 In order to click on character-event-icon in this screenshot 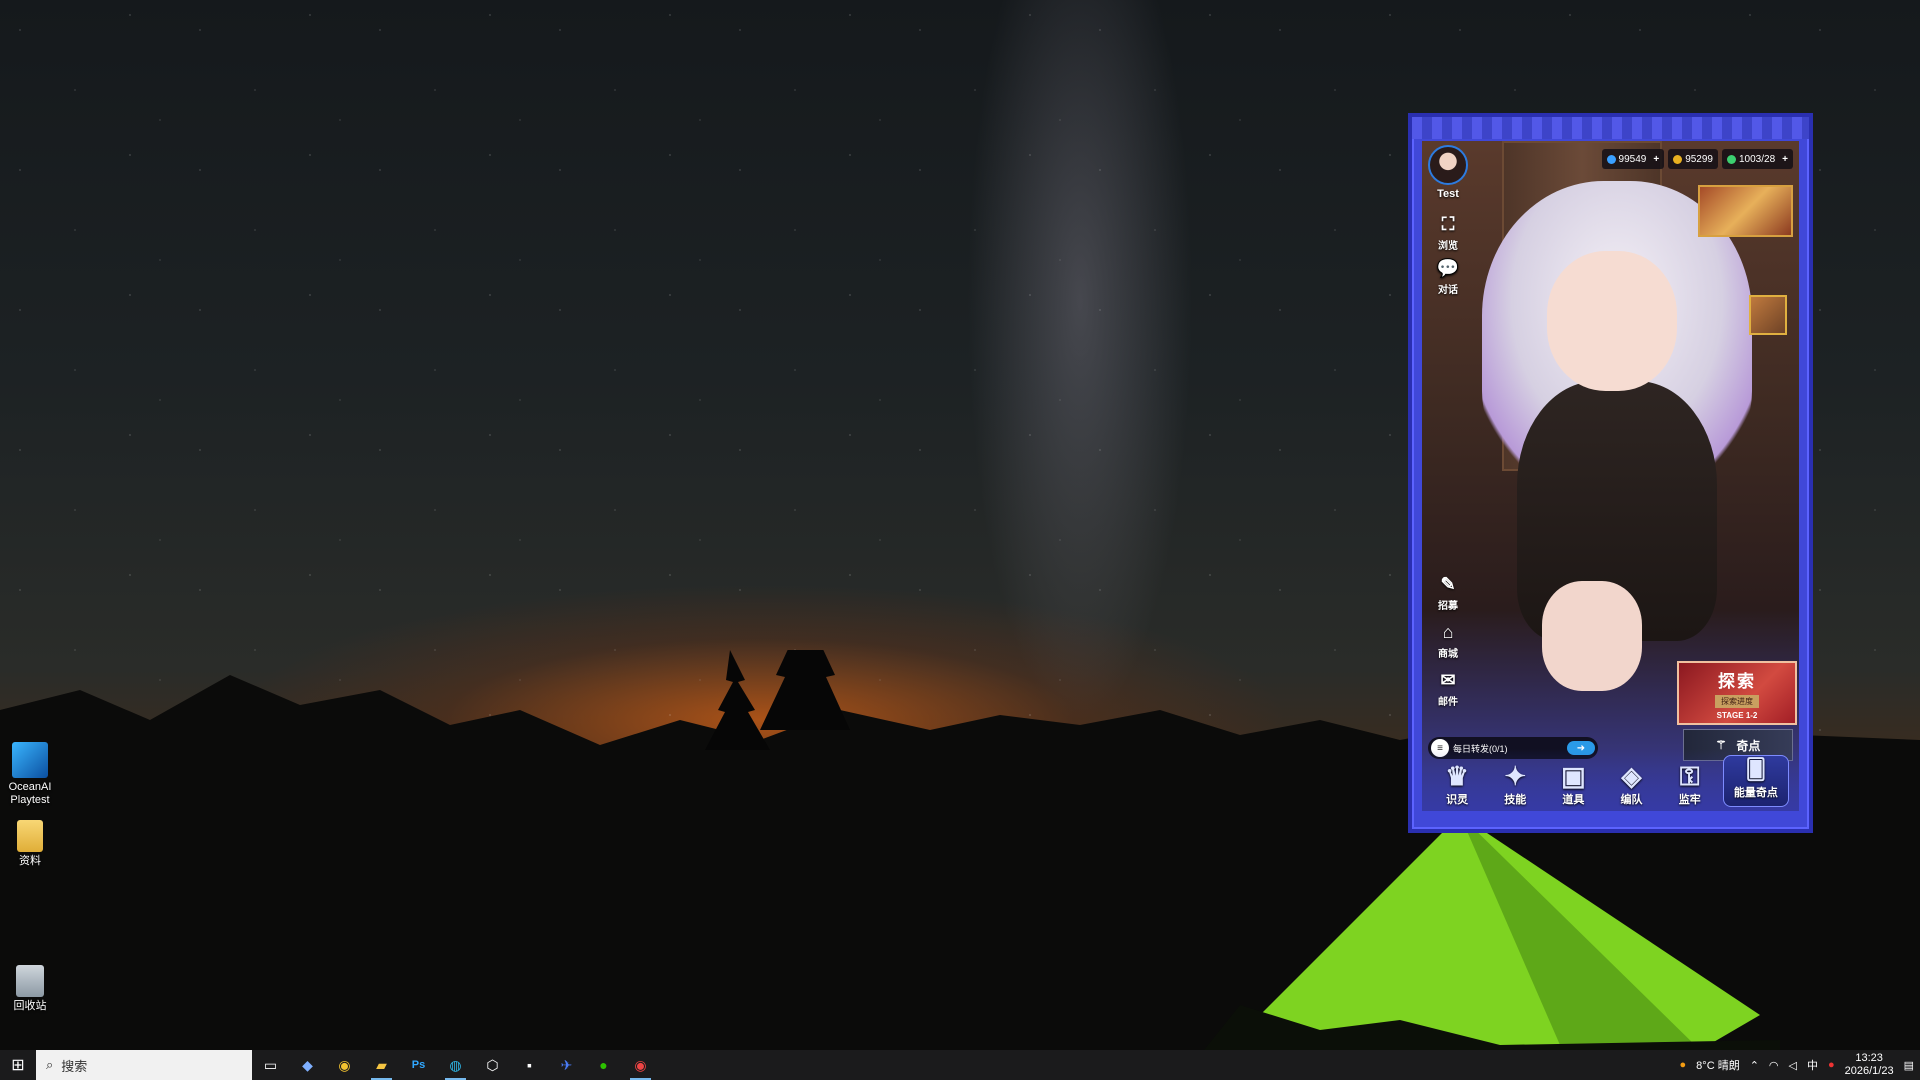, I will do `click(1768, 315)`.